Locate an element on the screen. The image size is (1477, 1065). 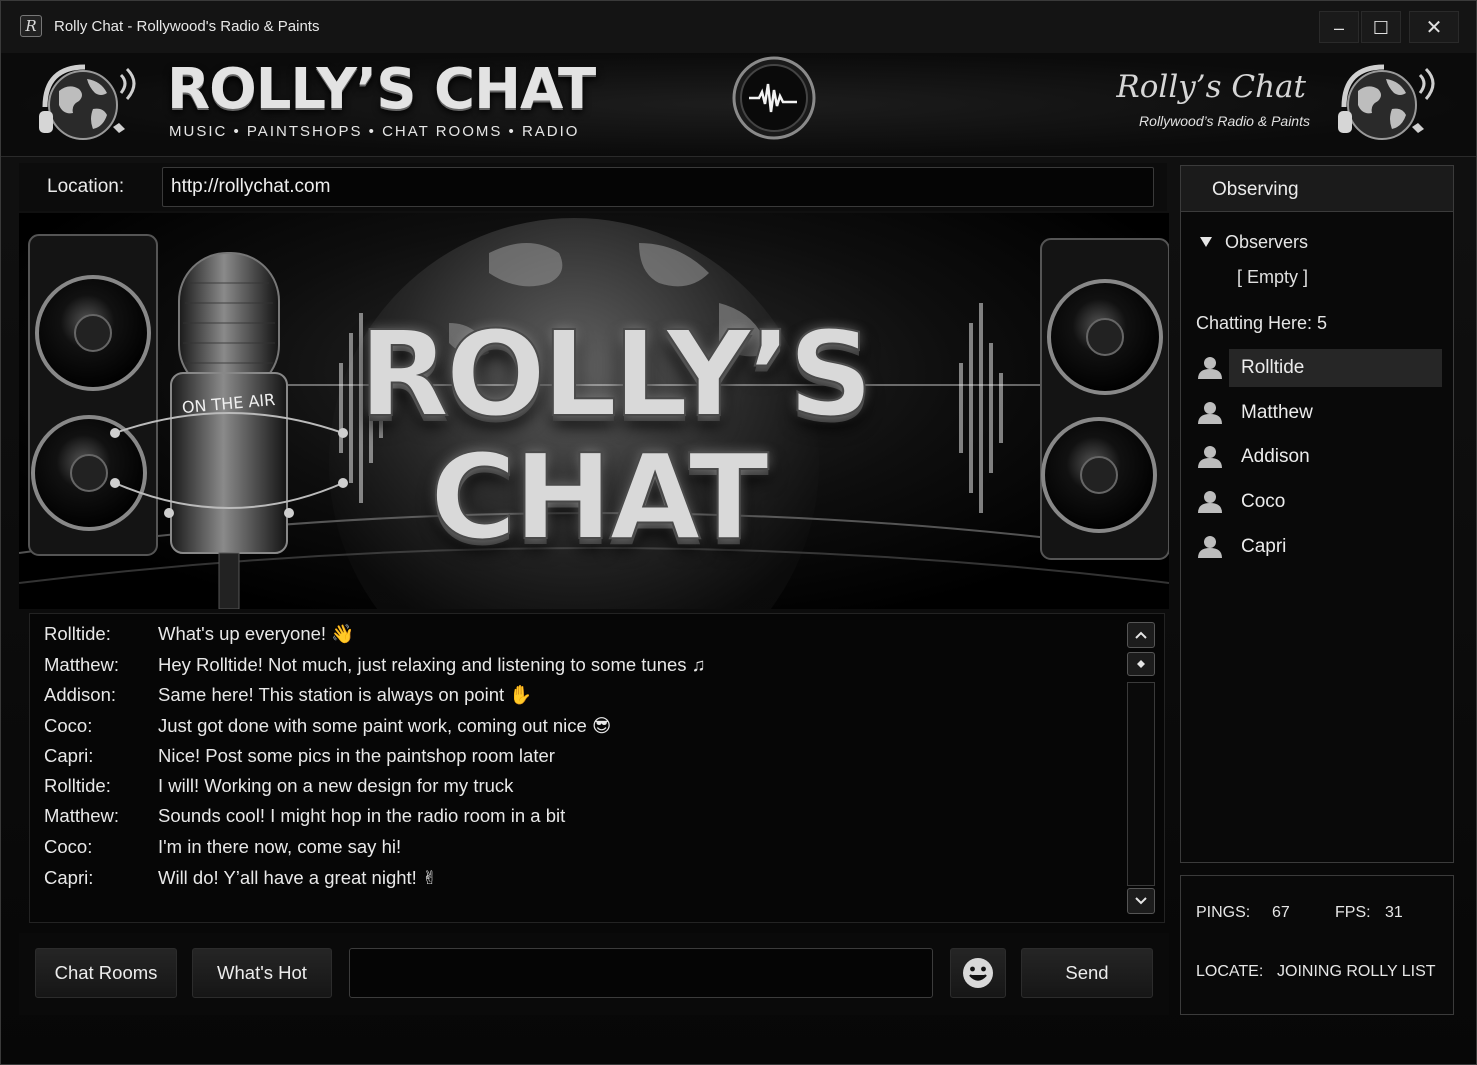
brand-tagline: MUSIC • PAINTSHOPS • CHAT ROOMS • RADIO is located at coordinates (374, 131).